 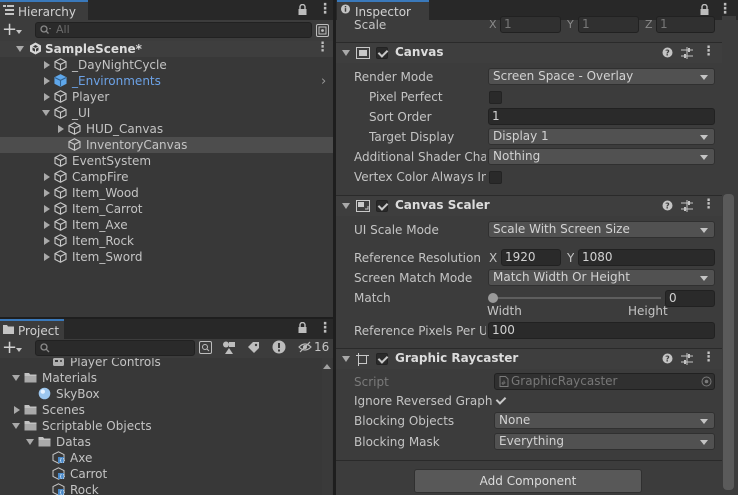 I want to click on tab-inspector: Inspector, so click(x=383, y=10).